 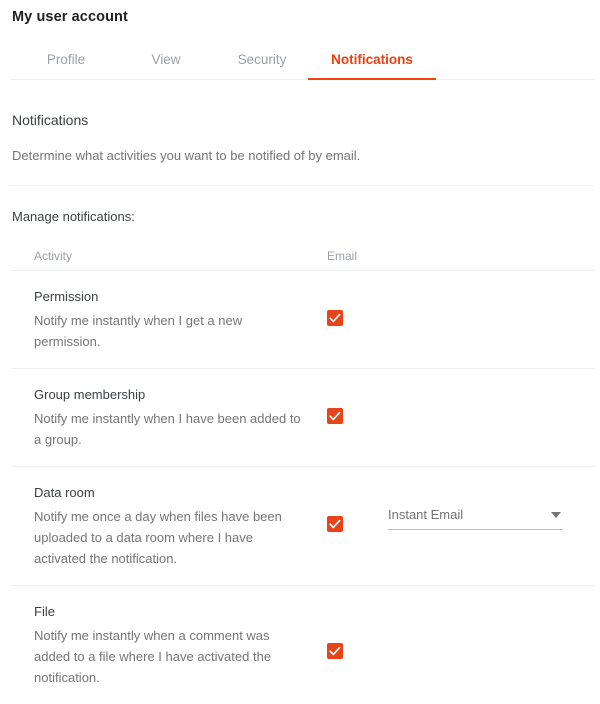 I want to click on activity-title: Permission, so click(x=66, y=296).